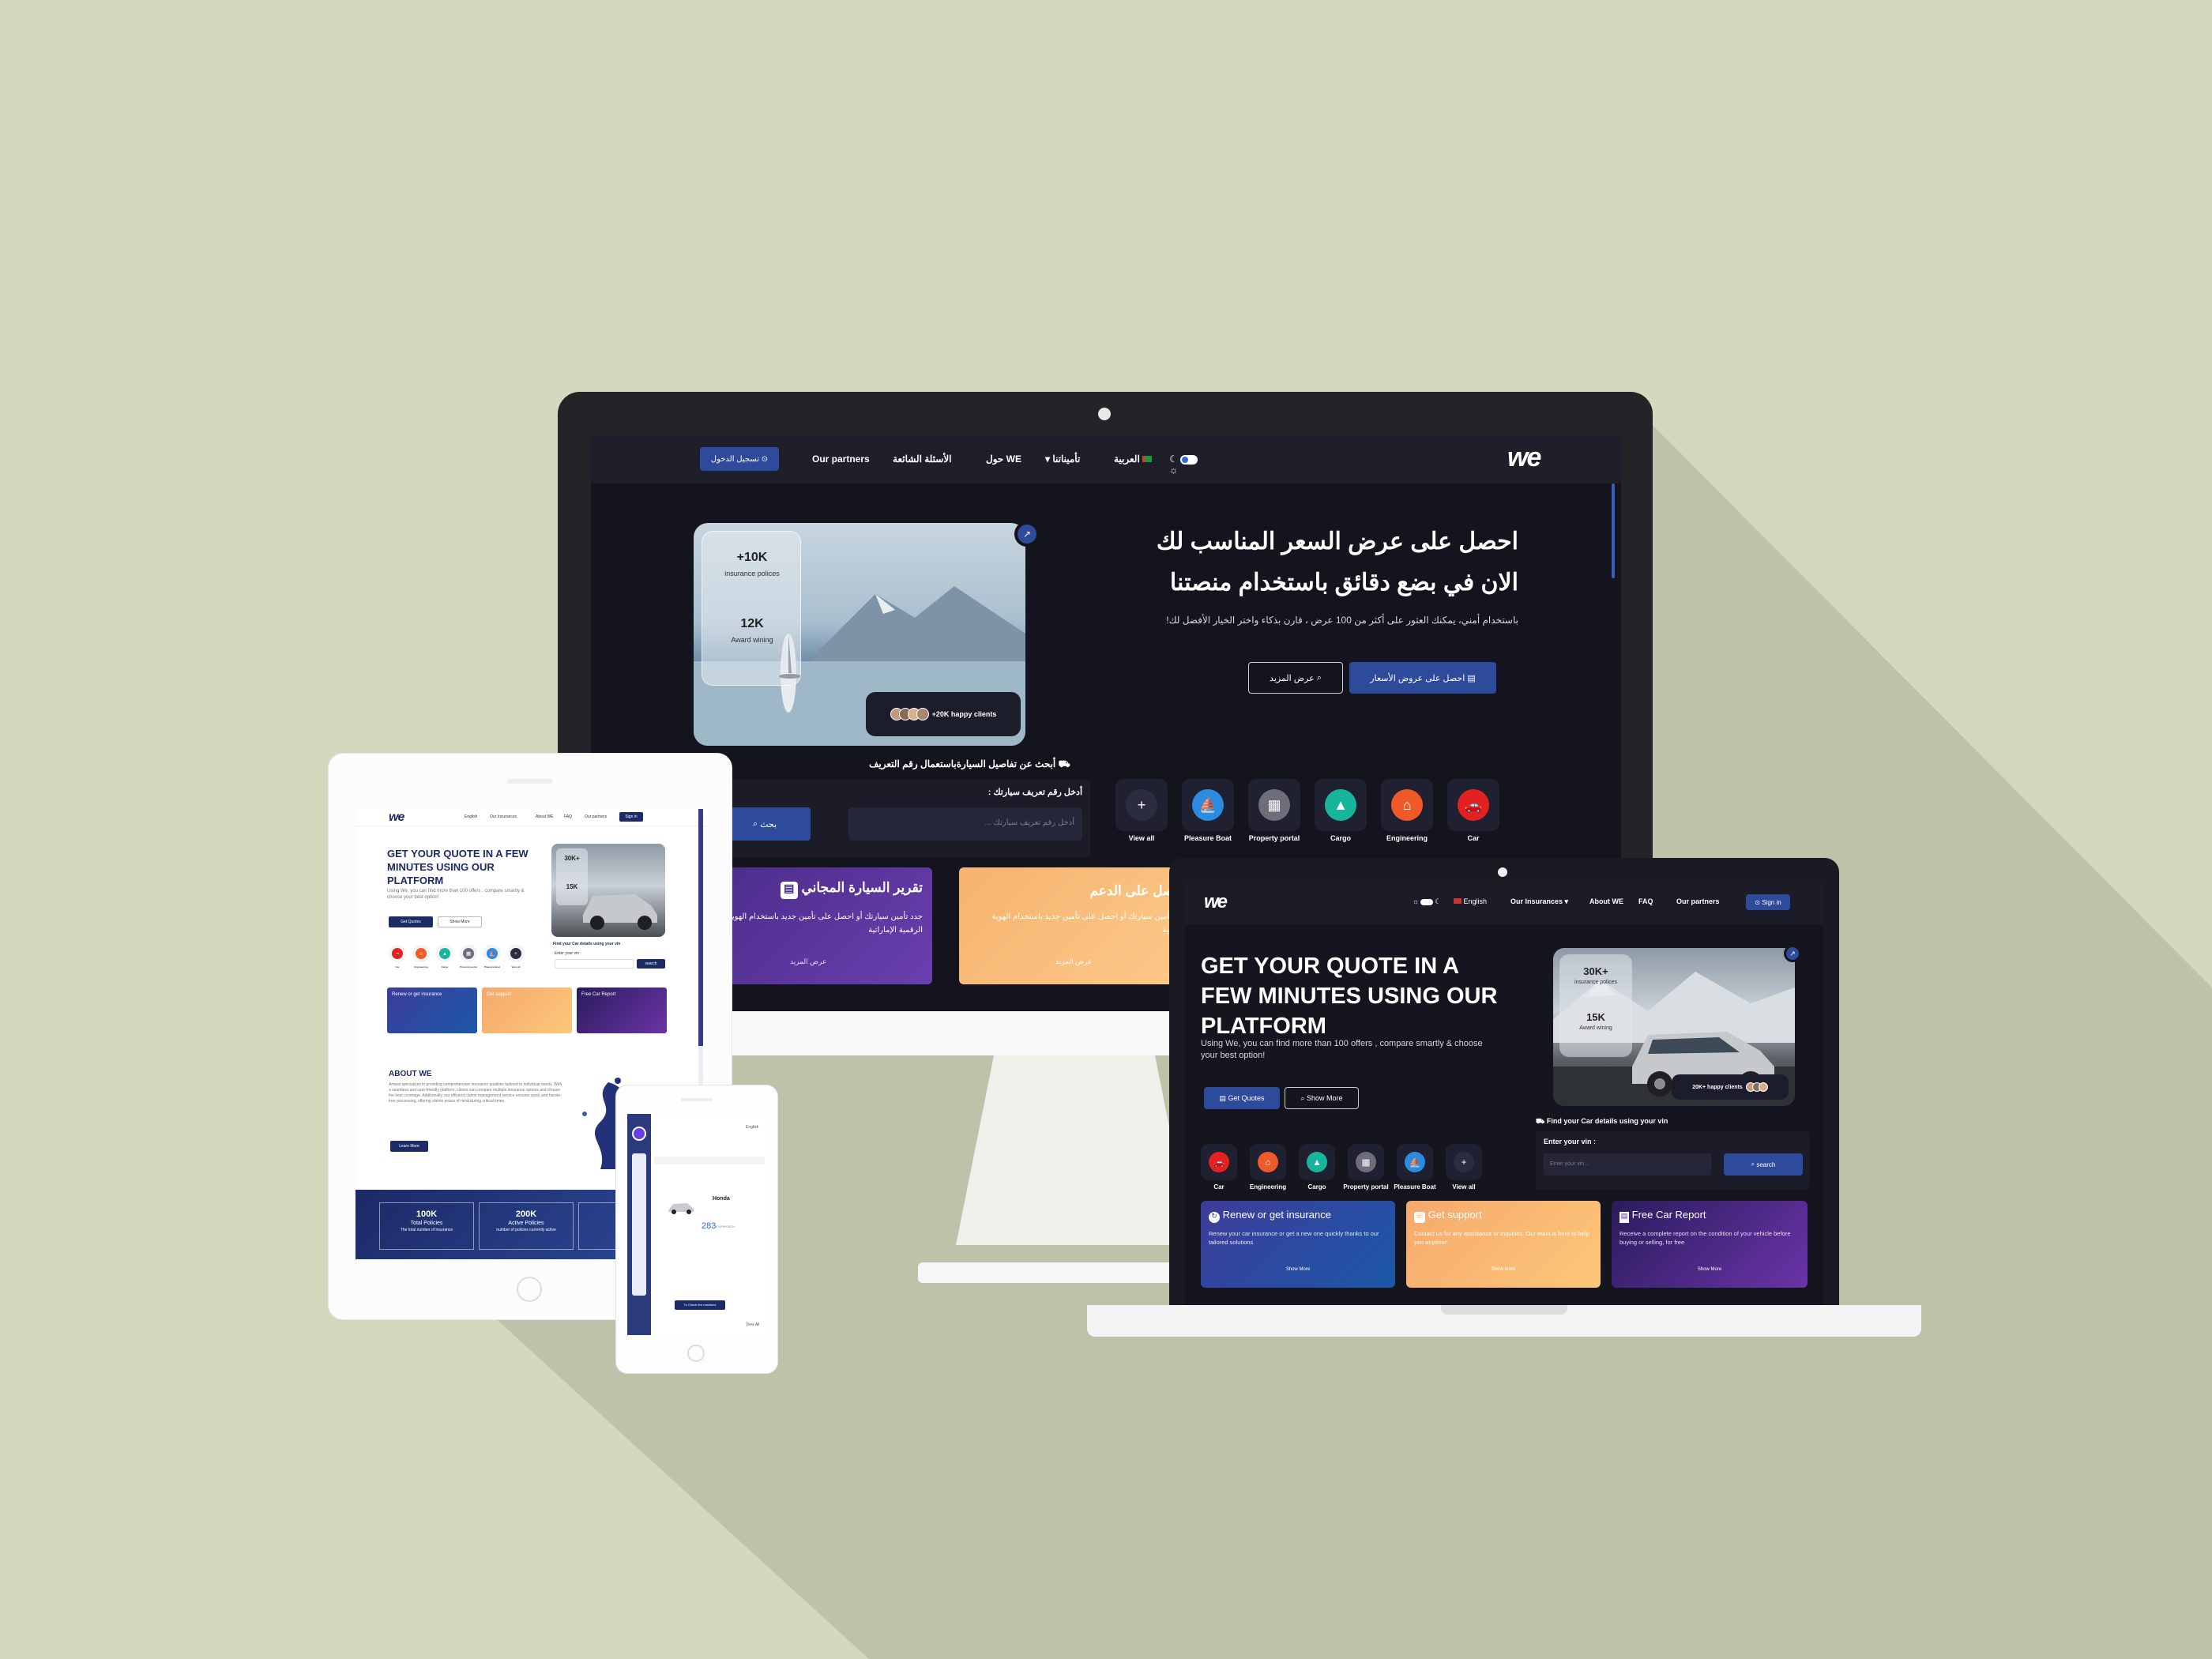  What do you see at coordinates (639, 1134) in the screenshot?
I see `avatar` at bounding box center [639, 1134].